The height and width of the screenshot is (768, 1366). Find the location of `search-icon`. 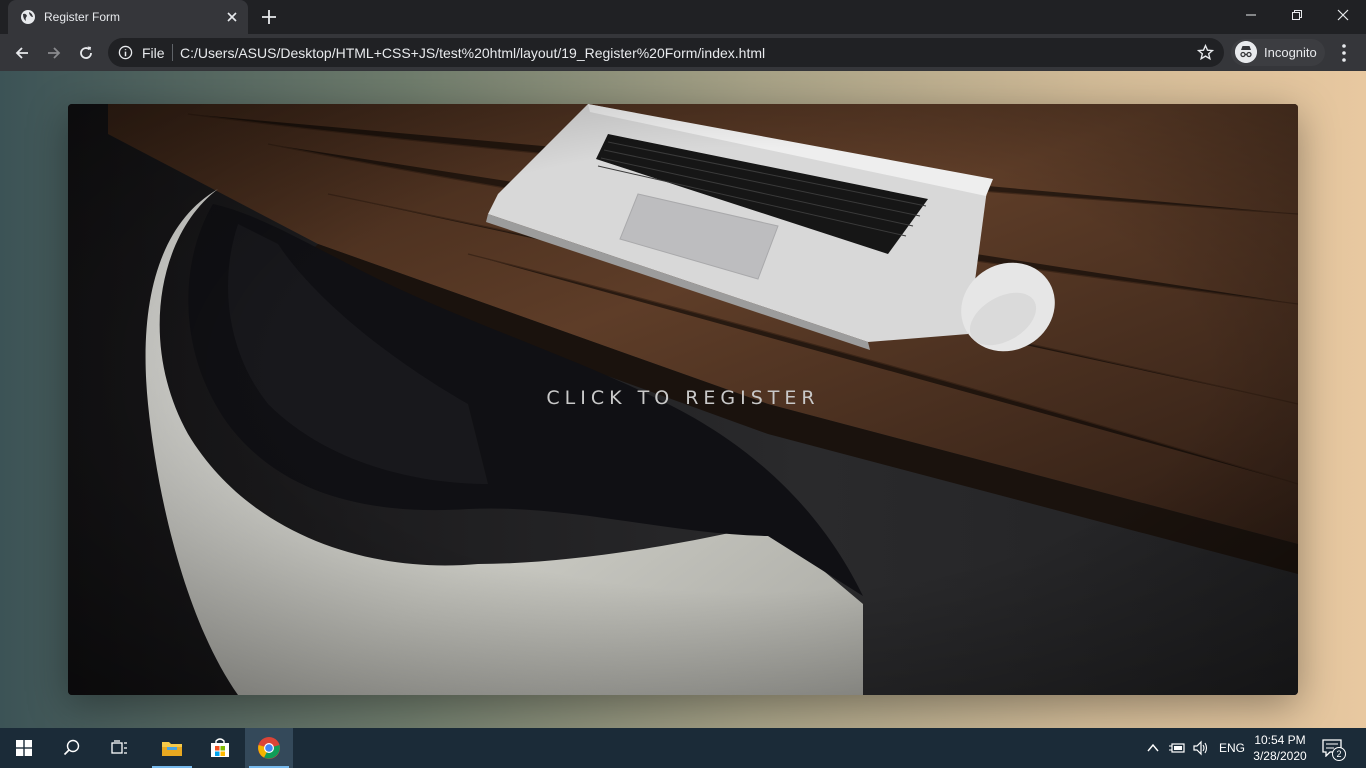

search-icon is located at coordinates (71, 747).